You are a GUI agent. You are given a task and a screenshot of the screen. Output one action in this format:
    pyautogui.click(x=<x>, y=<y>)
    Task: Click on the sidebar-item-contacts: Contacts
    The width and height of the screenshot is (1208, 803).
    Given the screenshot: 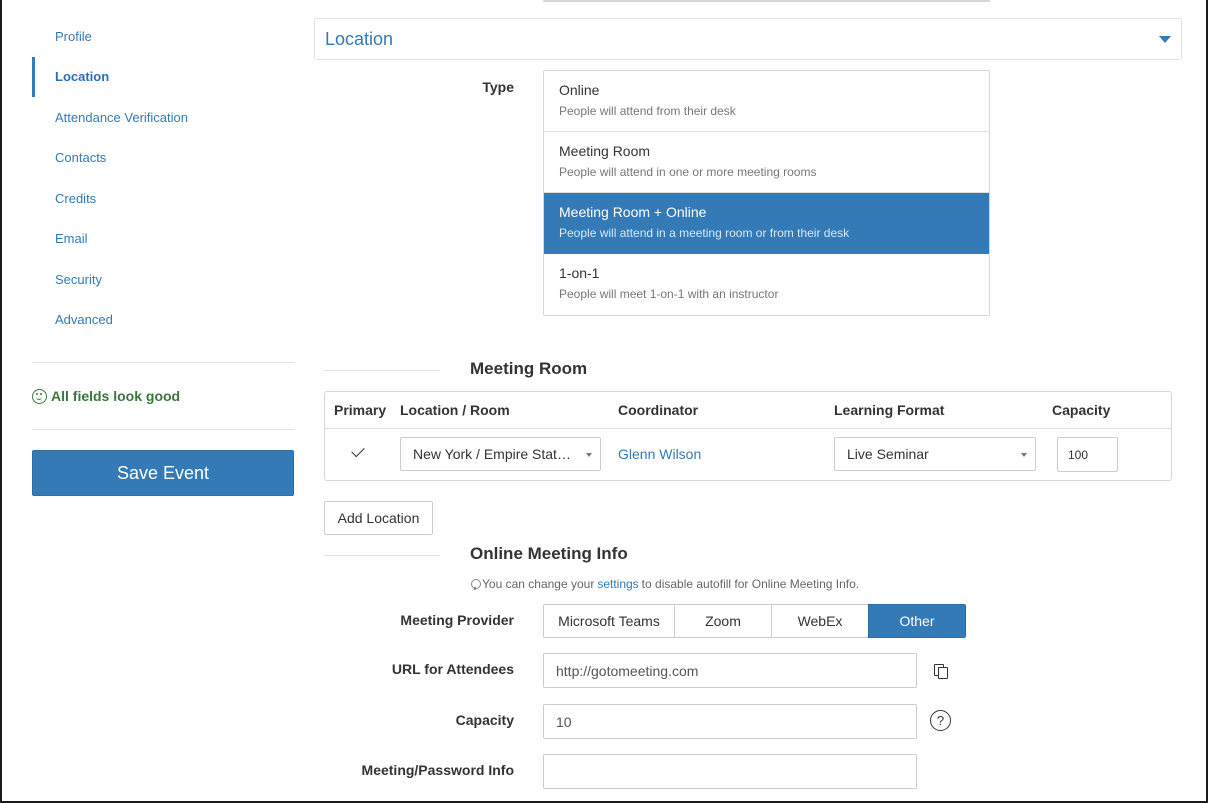 What is the action you would take?
    pyautogui.click(x=163, y=158)
    